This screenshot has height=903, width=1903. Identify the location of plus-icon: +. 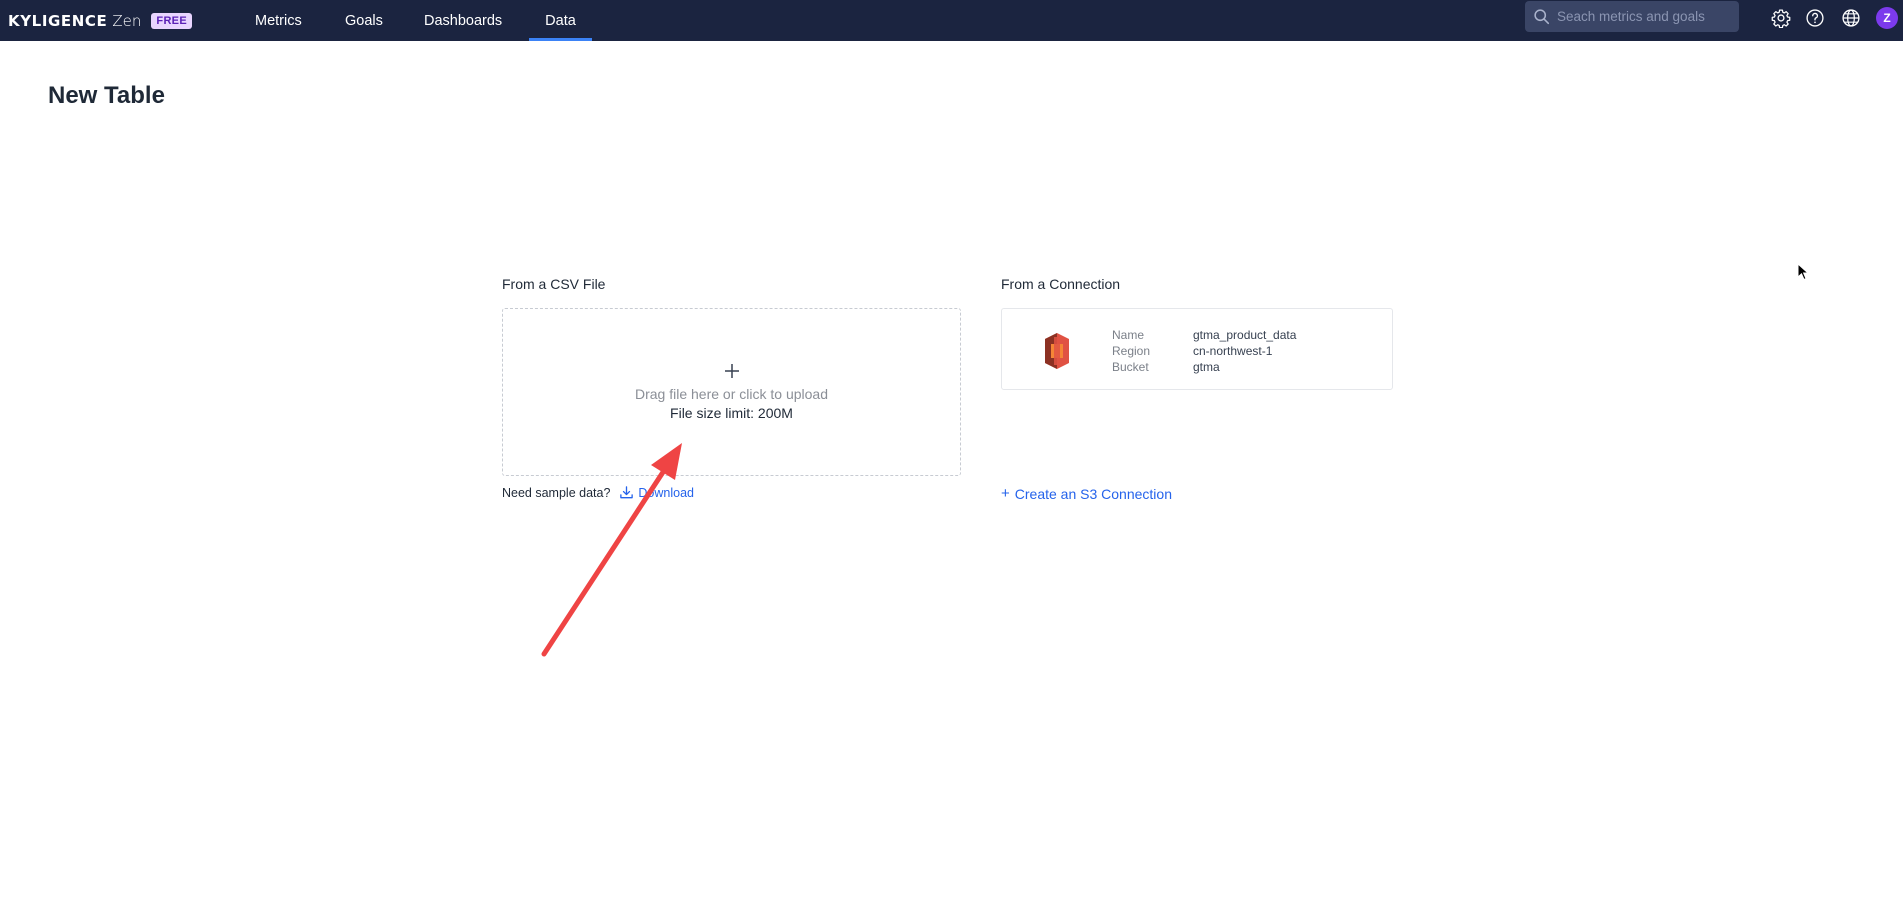
(1005, 493).